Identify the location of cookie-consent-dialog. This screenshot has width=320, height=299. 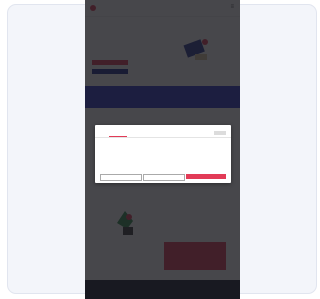
(163, 154).